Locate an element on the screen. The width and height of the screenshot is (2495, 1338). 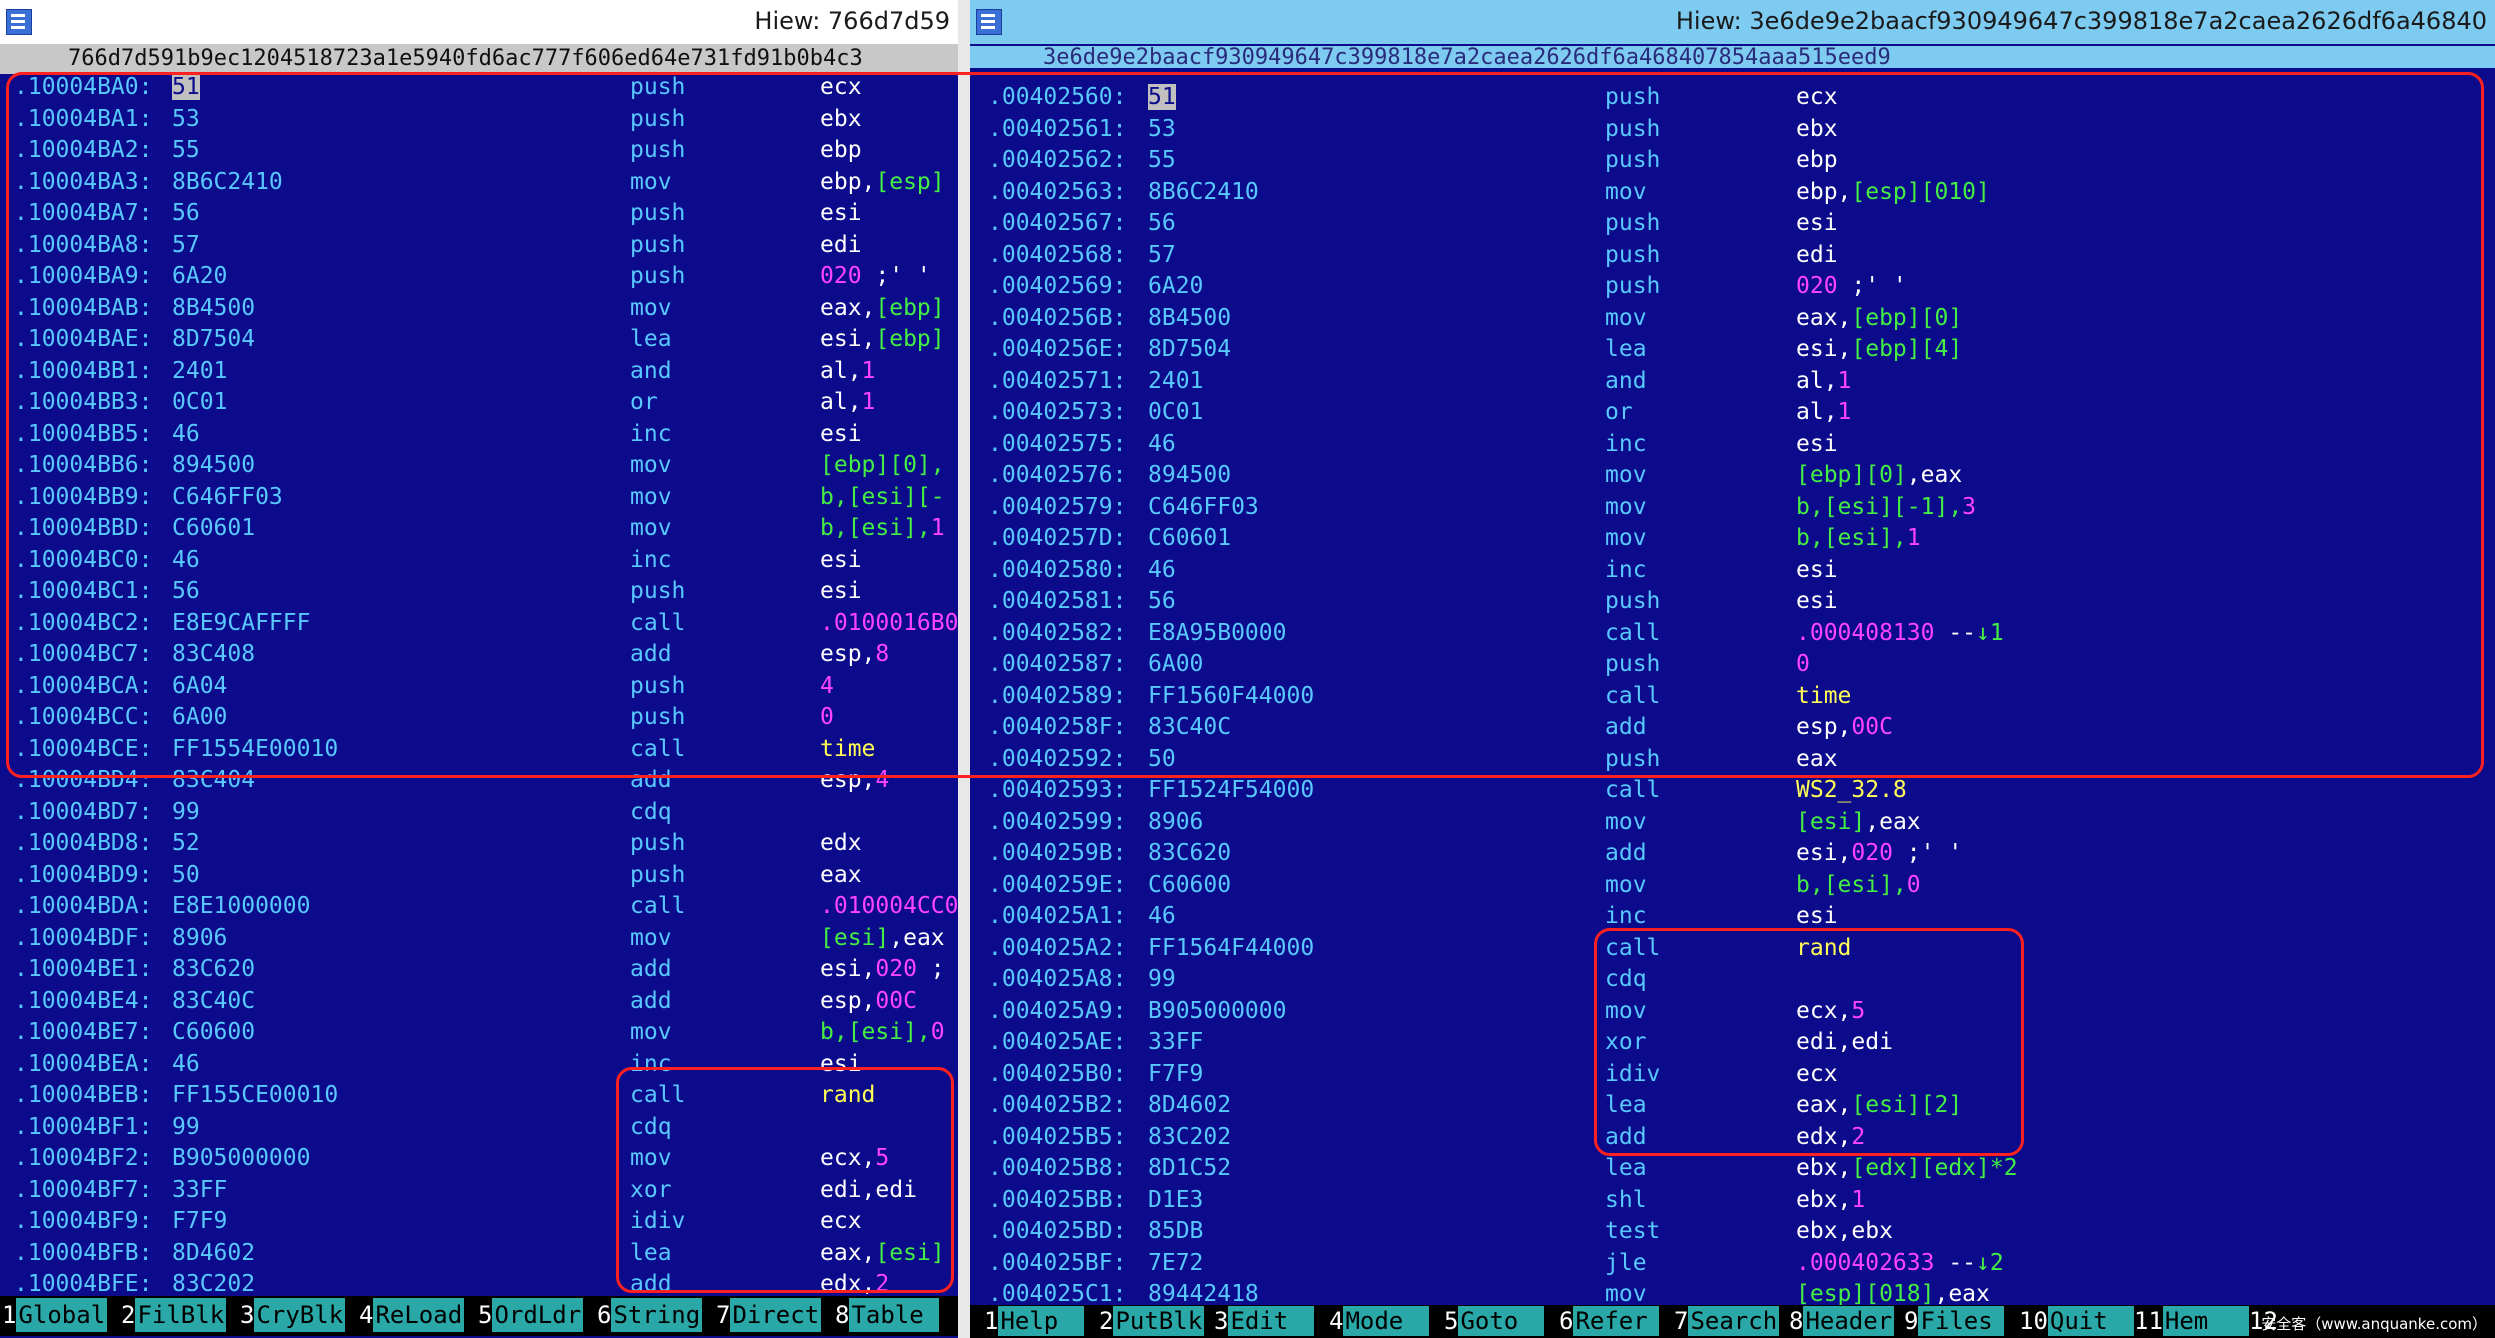
disasm-row: .10004BCE: FF1554E00010 call time is located at coordinates (479, 750).